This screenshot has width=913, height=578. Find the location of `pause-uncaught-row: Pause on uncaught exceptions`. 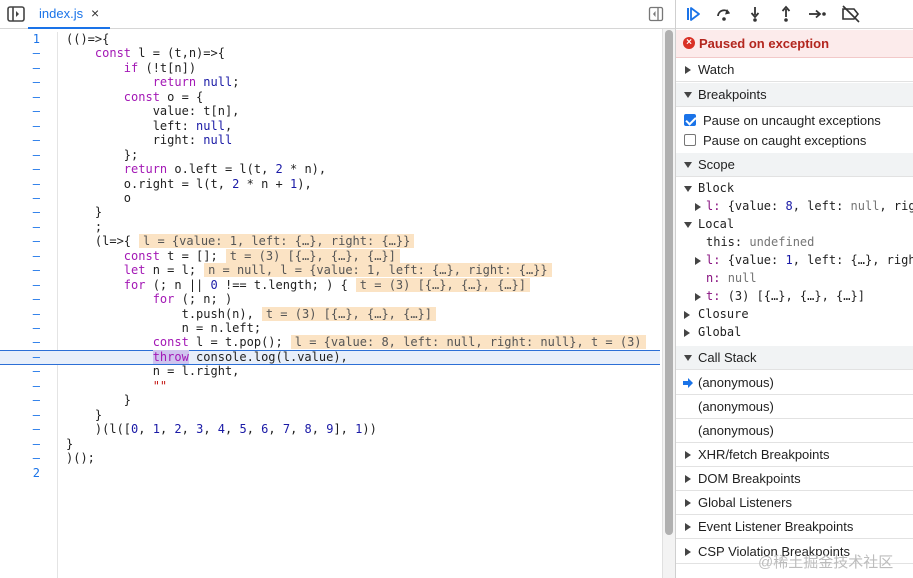

pause-uncaught-row: Pause on uncaught exceptions is located at coordinates (794, 120).